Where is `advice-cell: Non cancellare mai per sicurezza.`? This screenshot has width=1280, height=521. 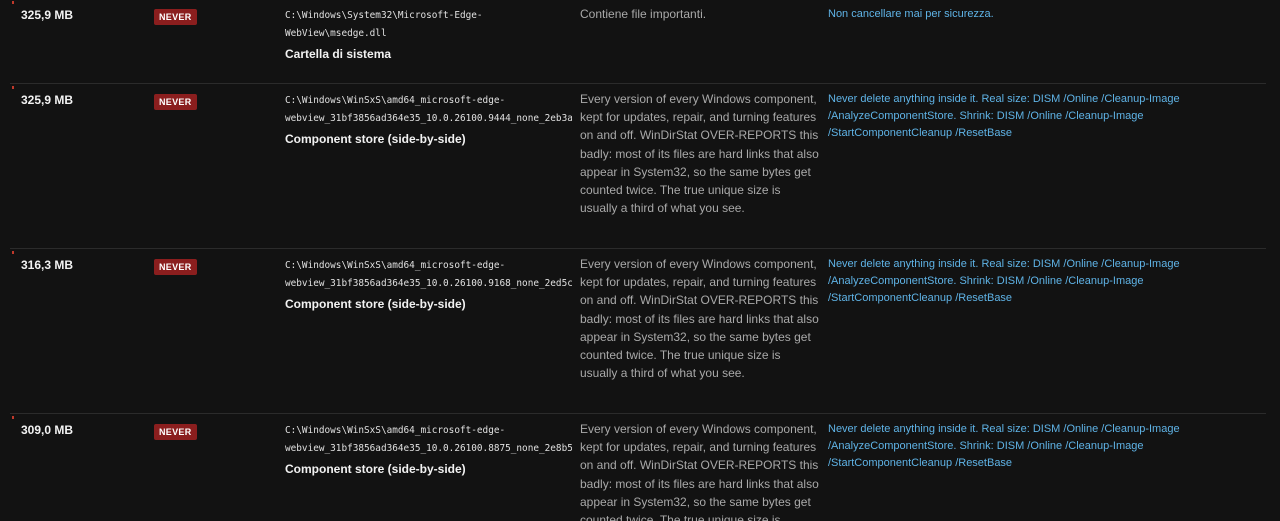 advice-cell: Non cancellare mai per sicurezza. is located at coordinates (911, 14).